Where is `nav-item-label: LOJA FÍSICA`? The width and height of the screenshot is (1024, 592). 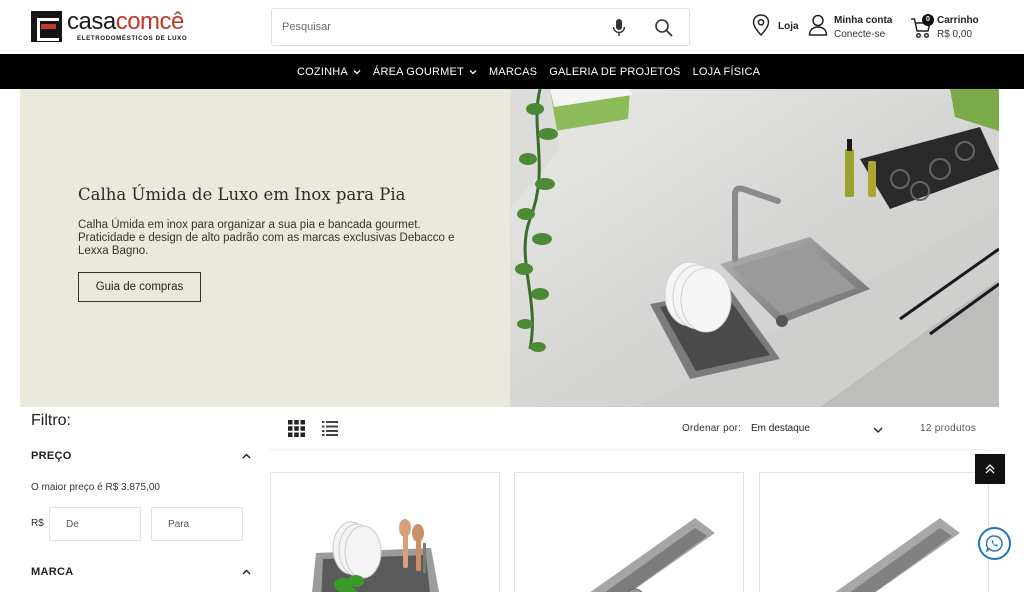
nav-item-label: LOJA FÍSICA is located at coordinates (726, 71).